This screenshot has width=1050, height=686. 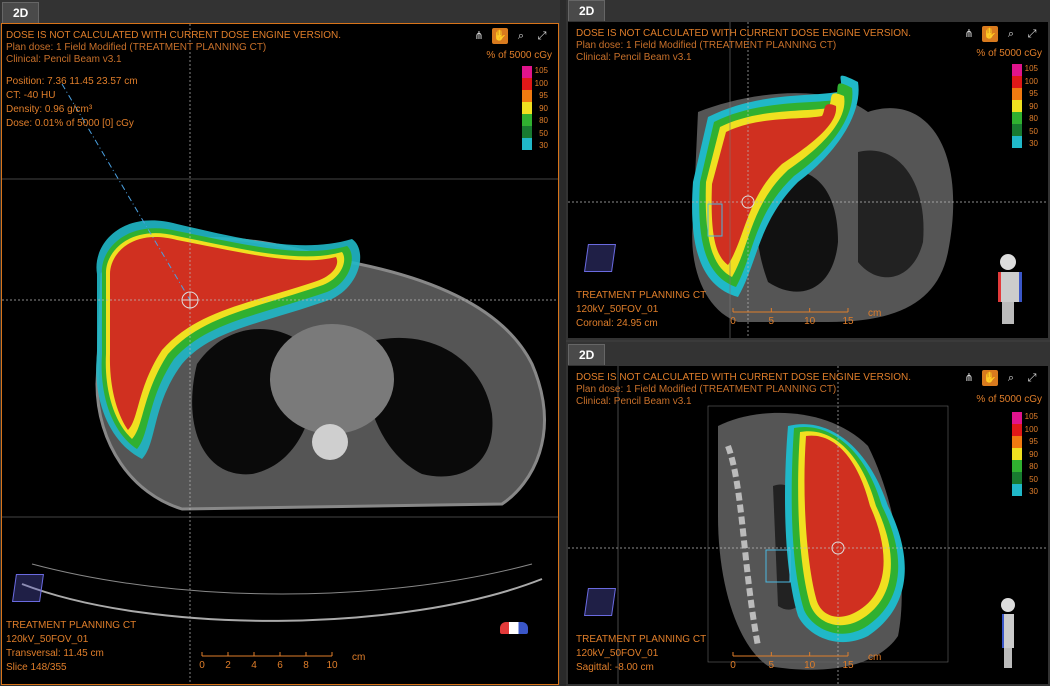 What do you see at coordinates (72, 81) in the screenshot?
I see `cursor-position: Position: 7.36 11.45 23.57 cm` at bounding box center [72, 81].